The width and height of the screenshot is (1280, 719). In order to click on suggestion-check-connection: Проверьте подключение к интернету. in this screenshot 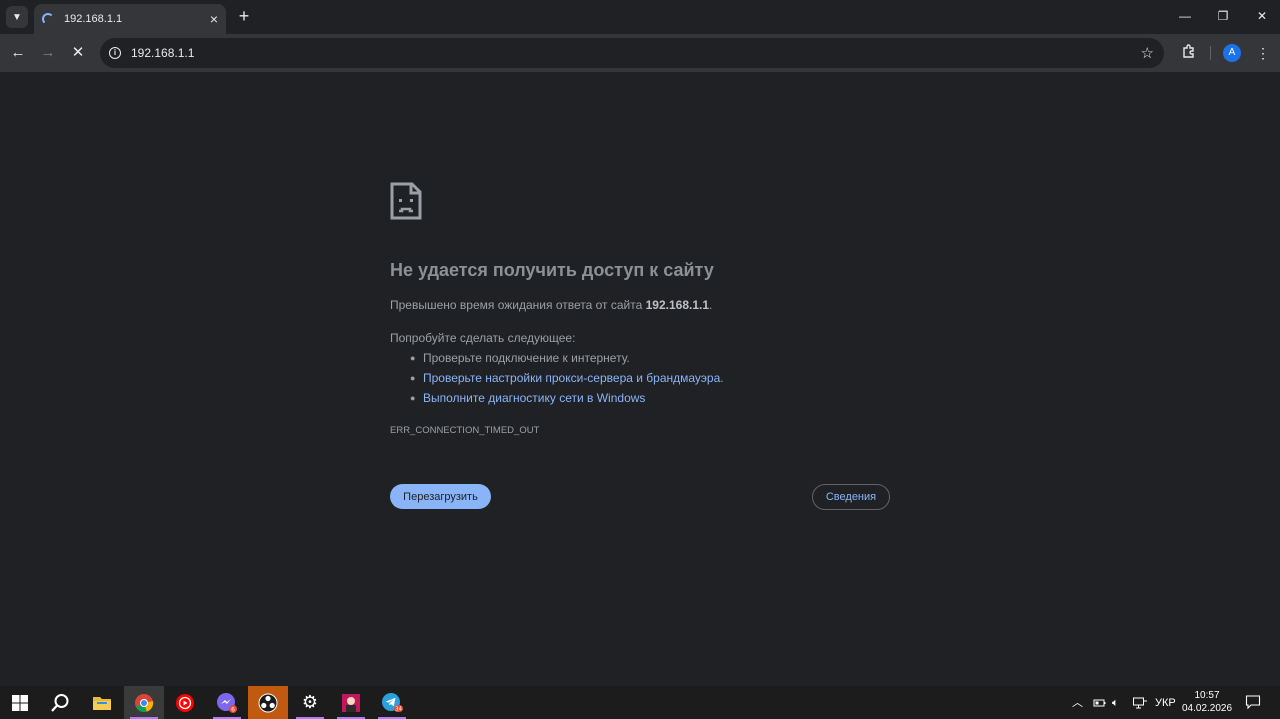, I will do `click(526, 358)`.